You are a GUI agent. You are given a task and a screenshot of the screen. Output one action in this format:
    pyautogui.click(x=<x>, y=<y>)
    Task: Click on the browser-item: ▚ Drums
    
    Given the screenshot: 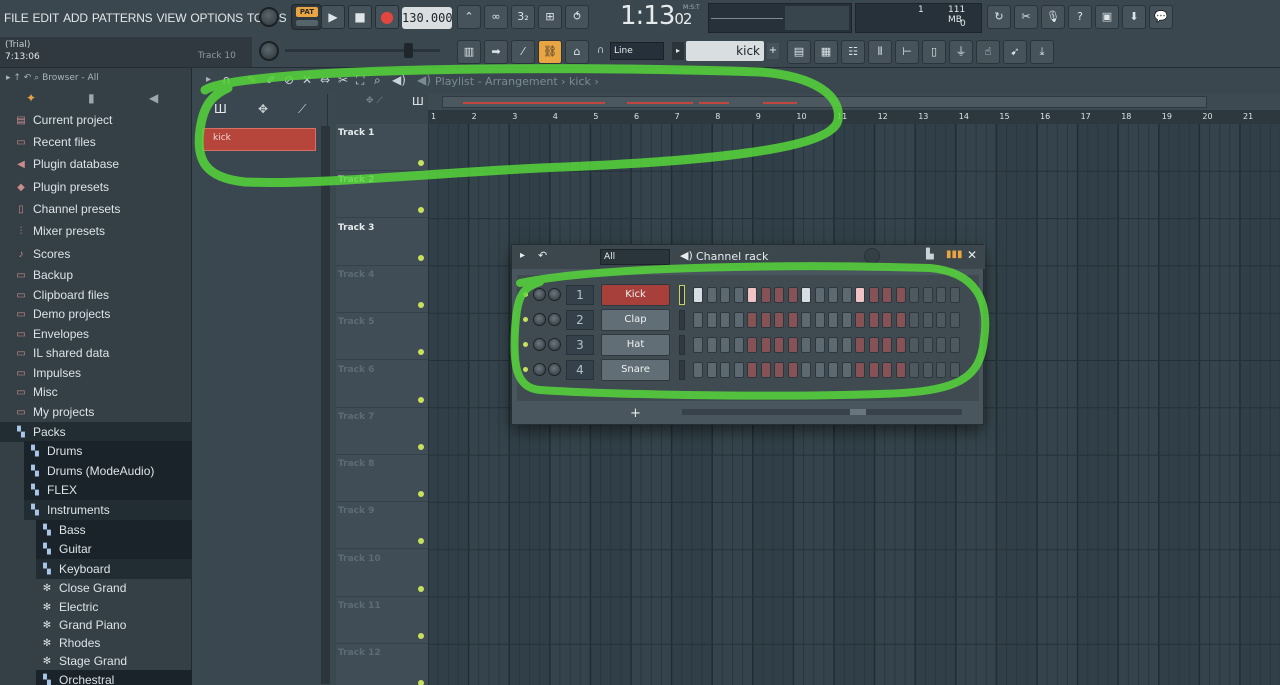 What is the action you would take?
    pyautogui.click(x=108, y=451)
    